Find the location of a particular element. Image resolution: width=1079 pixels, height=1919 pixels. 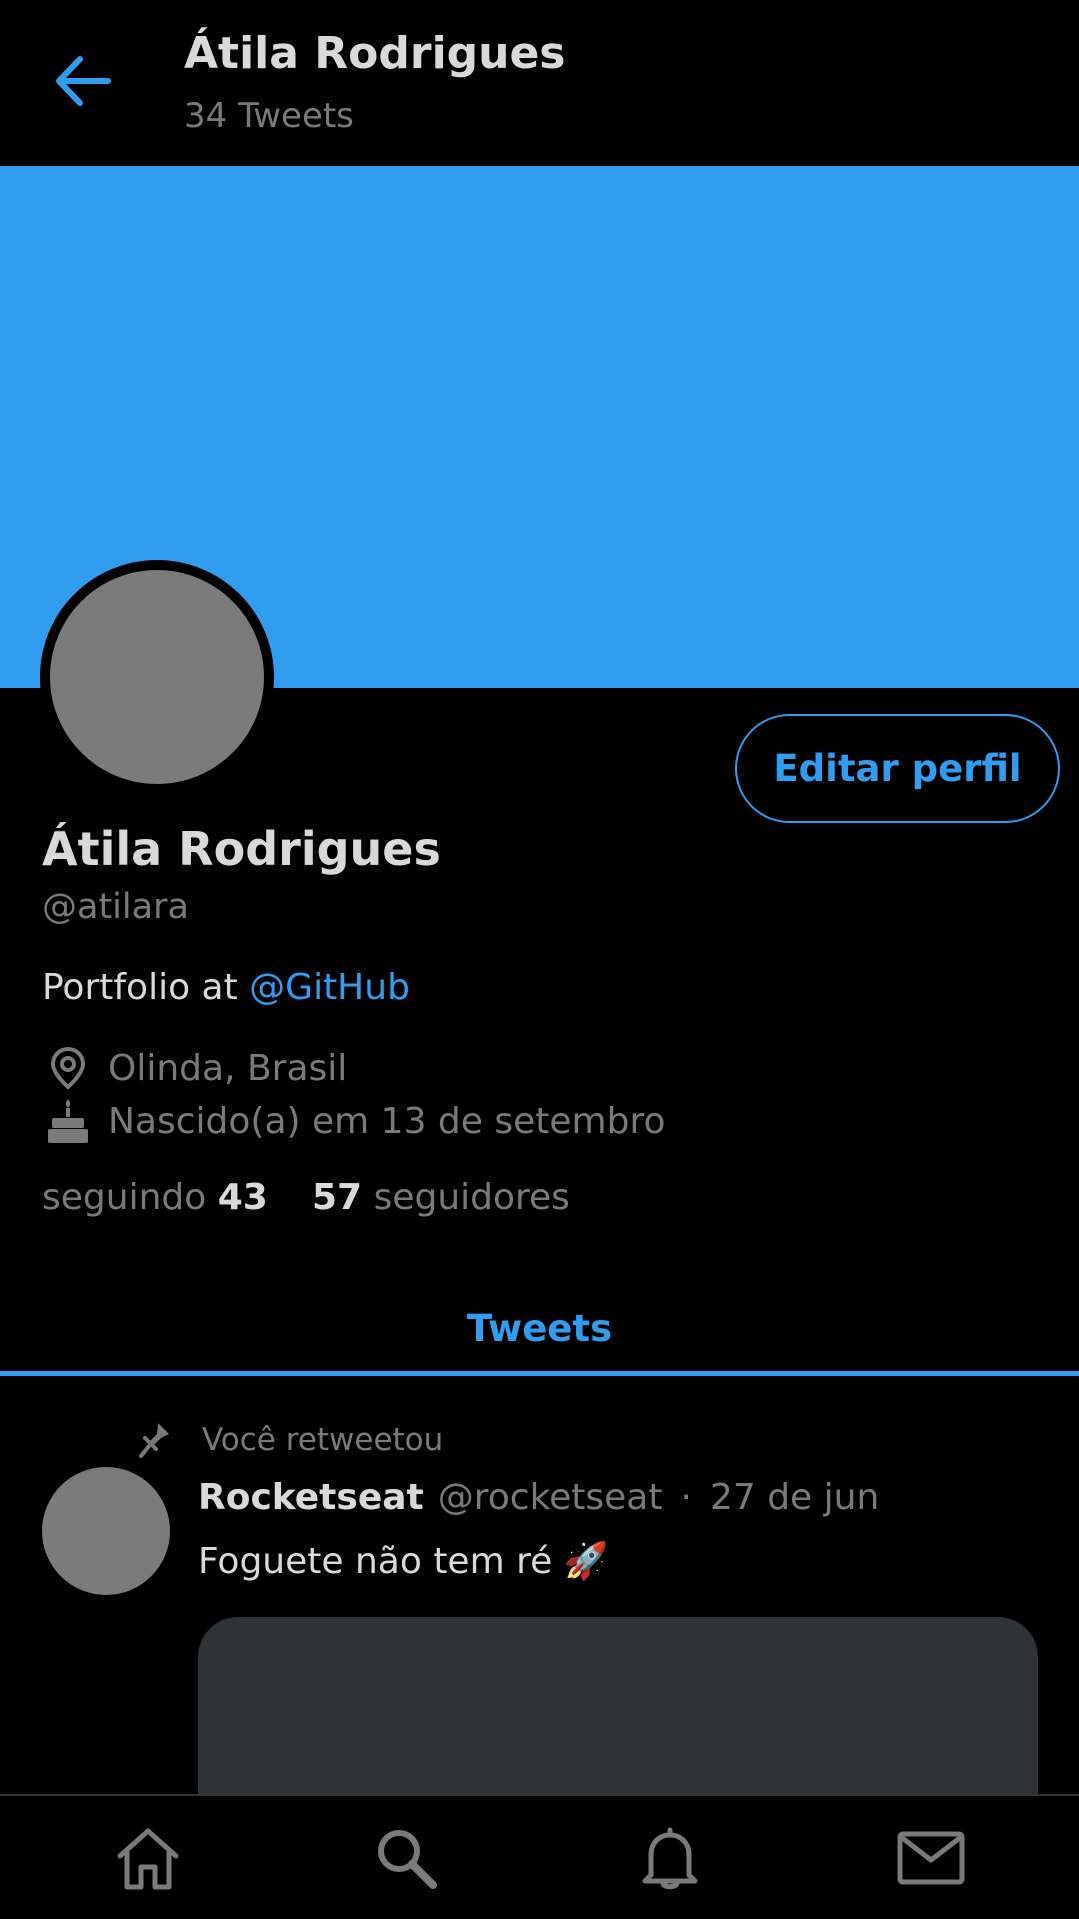

top-bar: Átila Rodrigues 34 Tweets is located at coordinates (539, 83).